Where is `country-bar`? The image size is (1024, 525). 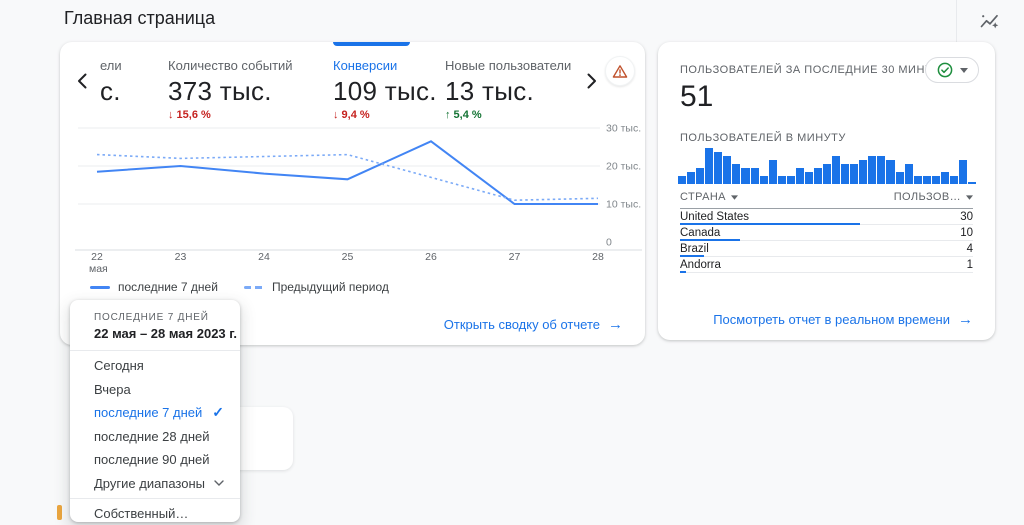 country-bar is located at coordinates (683, 272).